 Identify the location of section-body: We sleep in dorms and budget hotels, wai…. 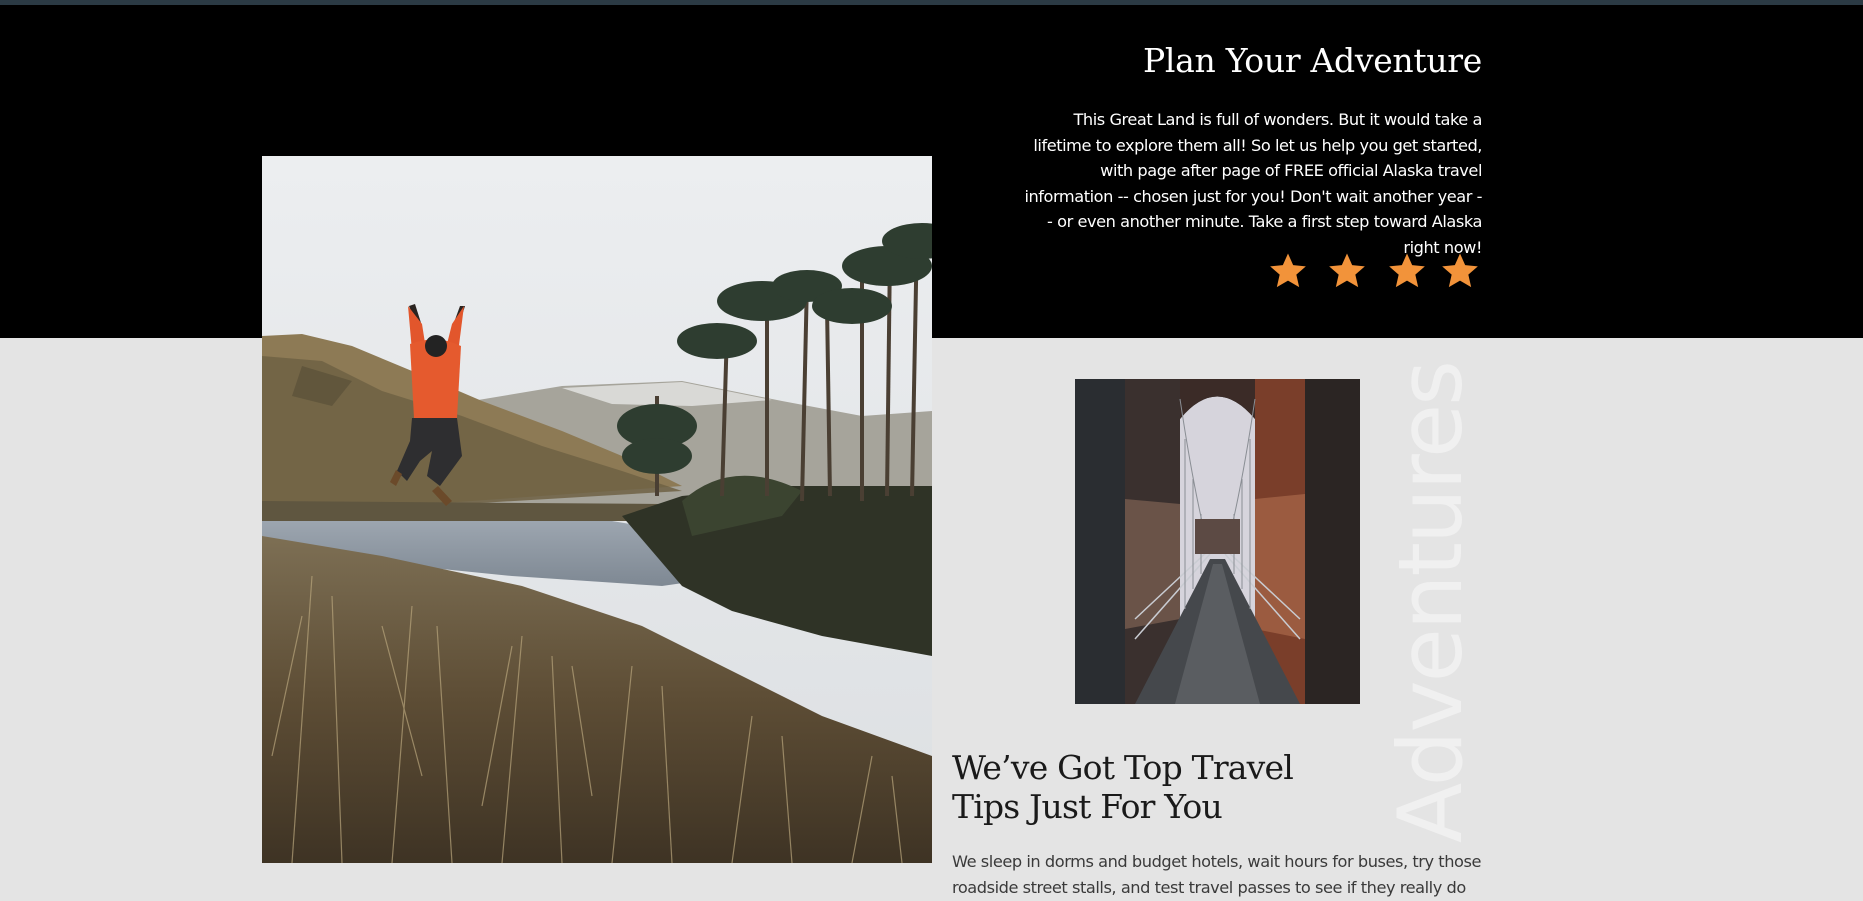
(1216, 874).